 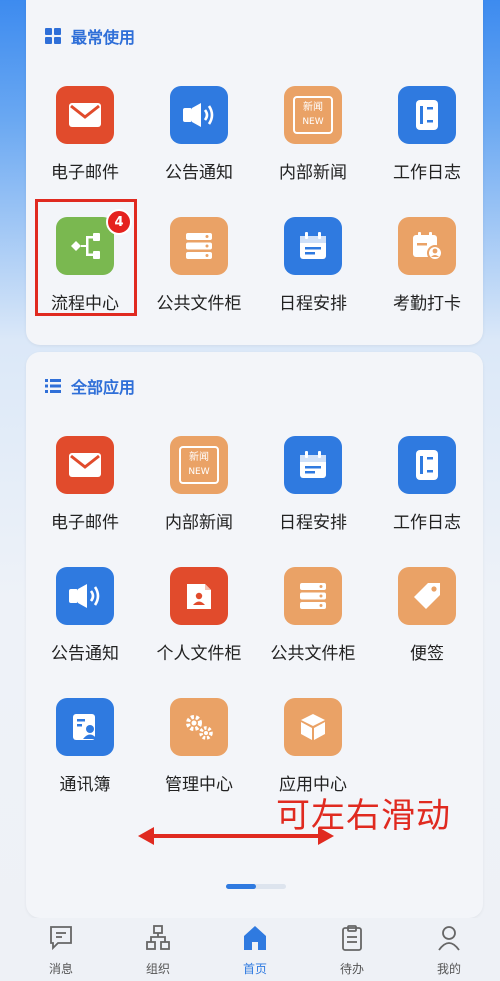 What do you see at coordinates (199, 596) in the screenshot?
I see `personal-folder-icon` at bounding box center [199, 596].